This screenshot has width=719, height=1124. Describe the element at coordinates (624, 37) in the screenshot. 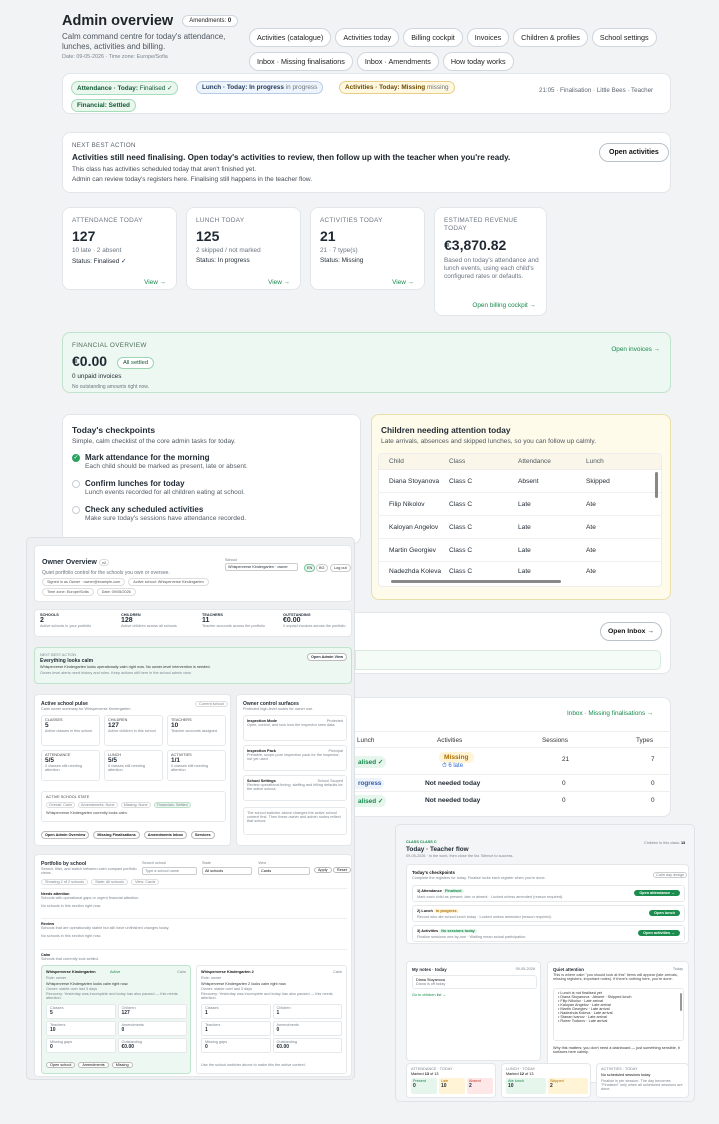

I see `nav-school-settings: School settings` at that location.